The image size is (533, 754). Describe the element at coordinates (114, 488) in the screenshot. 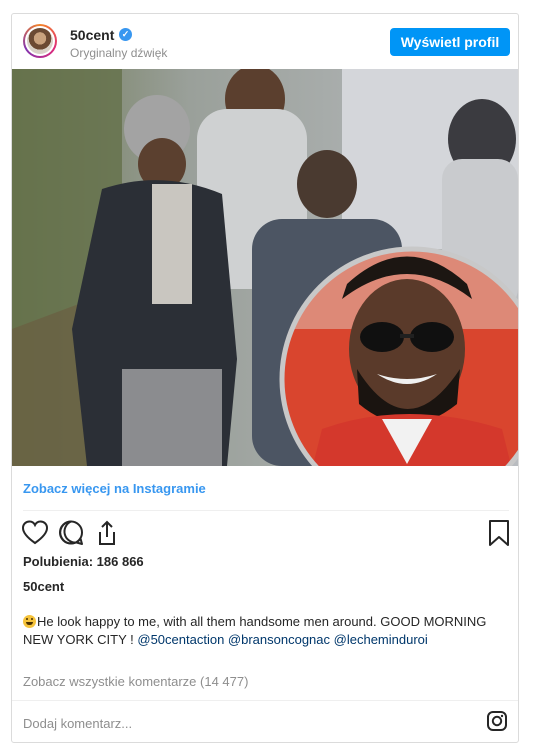

I see `view-more-on-instagram-link: Zobacz więcej na Instagramie` at that location.